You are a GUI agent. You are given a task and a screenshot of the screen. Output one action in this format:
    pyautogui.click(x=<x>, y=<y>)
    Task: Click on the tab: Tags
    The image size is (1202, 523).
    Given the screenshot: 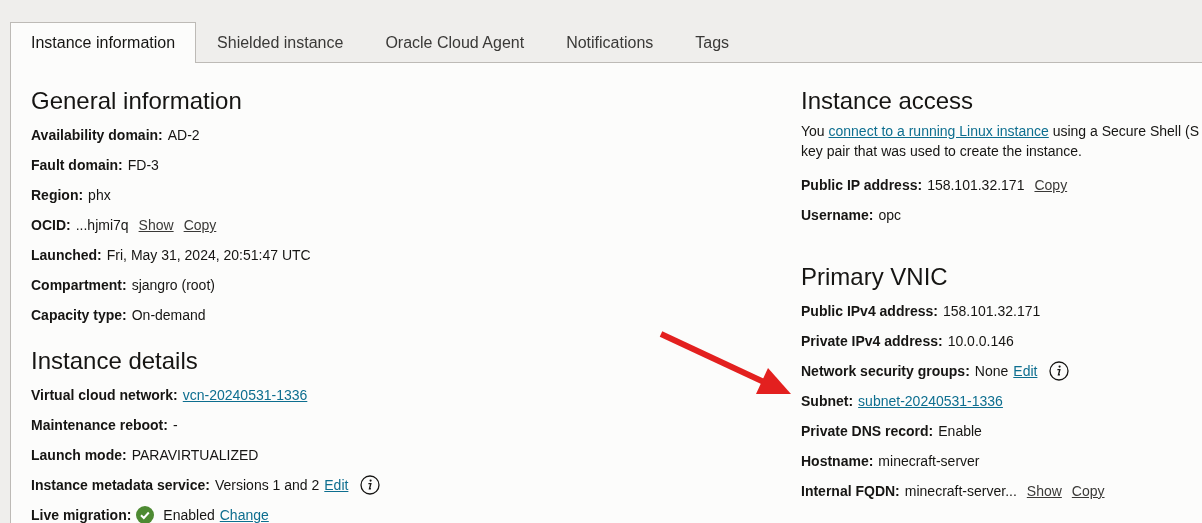 What is the action you would take?
    pyautogui.click(x=712, y=42)
    